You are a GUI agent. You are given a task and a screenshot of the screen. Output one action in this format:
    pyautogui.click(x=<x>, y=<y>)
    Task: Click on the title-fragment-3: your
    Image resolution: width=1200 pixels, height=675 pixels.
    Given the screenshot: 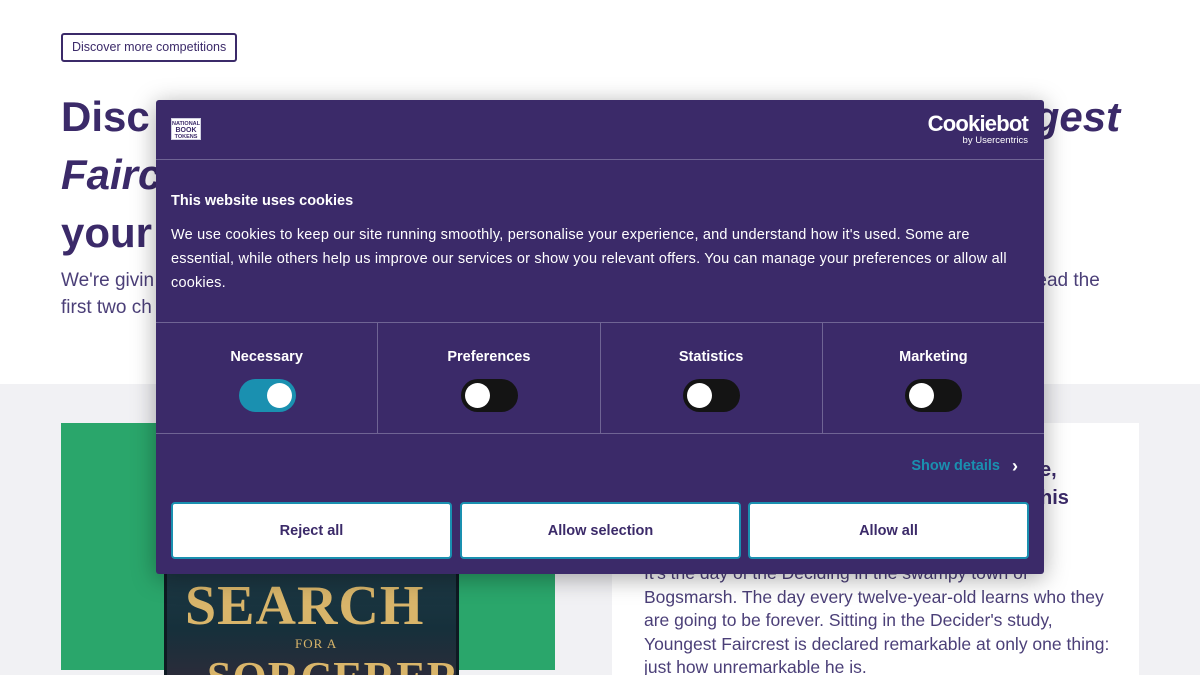 What is the action you would take?
    pyautogui.click(x=107, y=232)
    